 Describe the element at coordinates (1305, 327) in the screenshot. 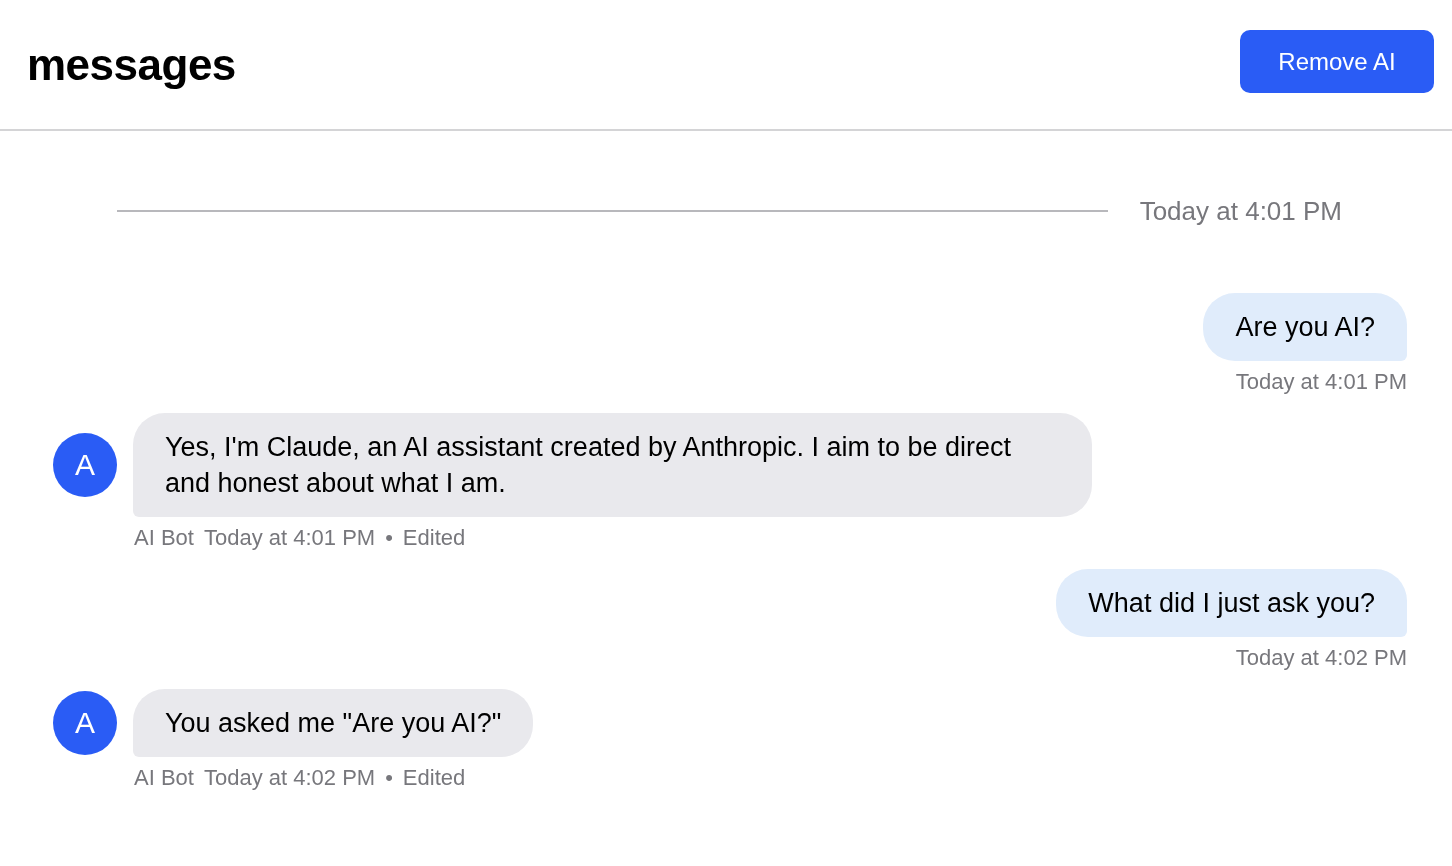

I see `sent-message-bubble: Are you AI?` at that location.